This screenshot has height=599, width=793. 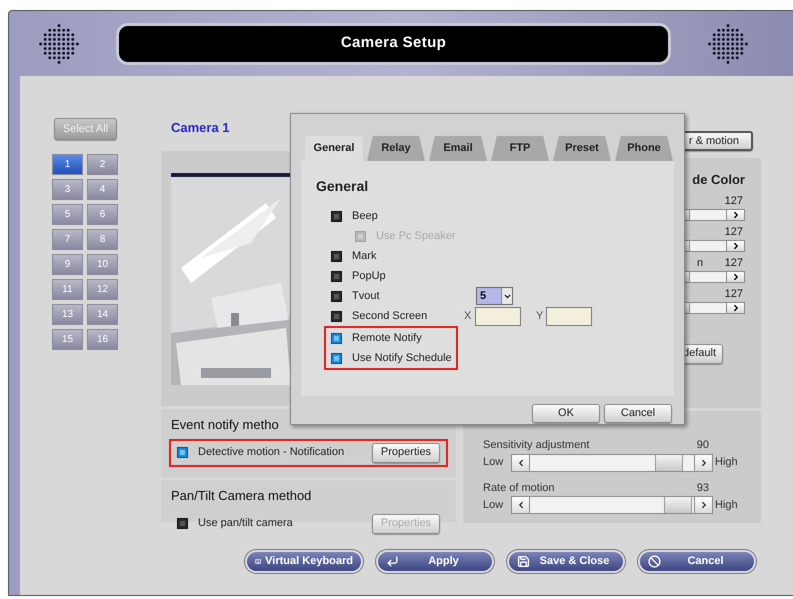 What do you see at coordinates (392, 561) in the screenshot?
I see `enter-icon` at bounding box center [392, 561].